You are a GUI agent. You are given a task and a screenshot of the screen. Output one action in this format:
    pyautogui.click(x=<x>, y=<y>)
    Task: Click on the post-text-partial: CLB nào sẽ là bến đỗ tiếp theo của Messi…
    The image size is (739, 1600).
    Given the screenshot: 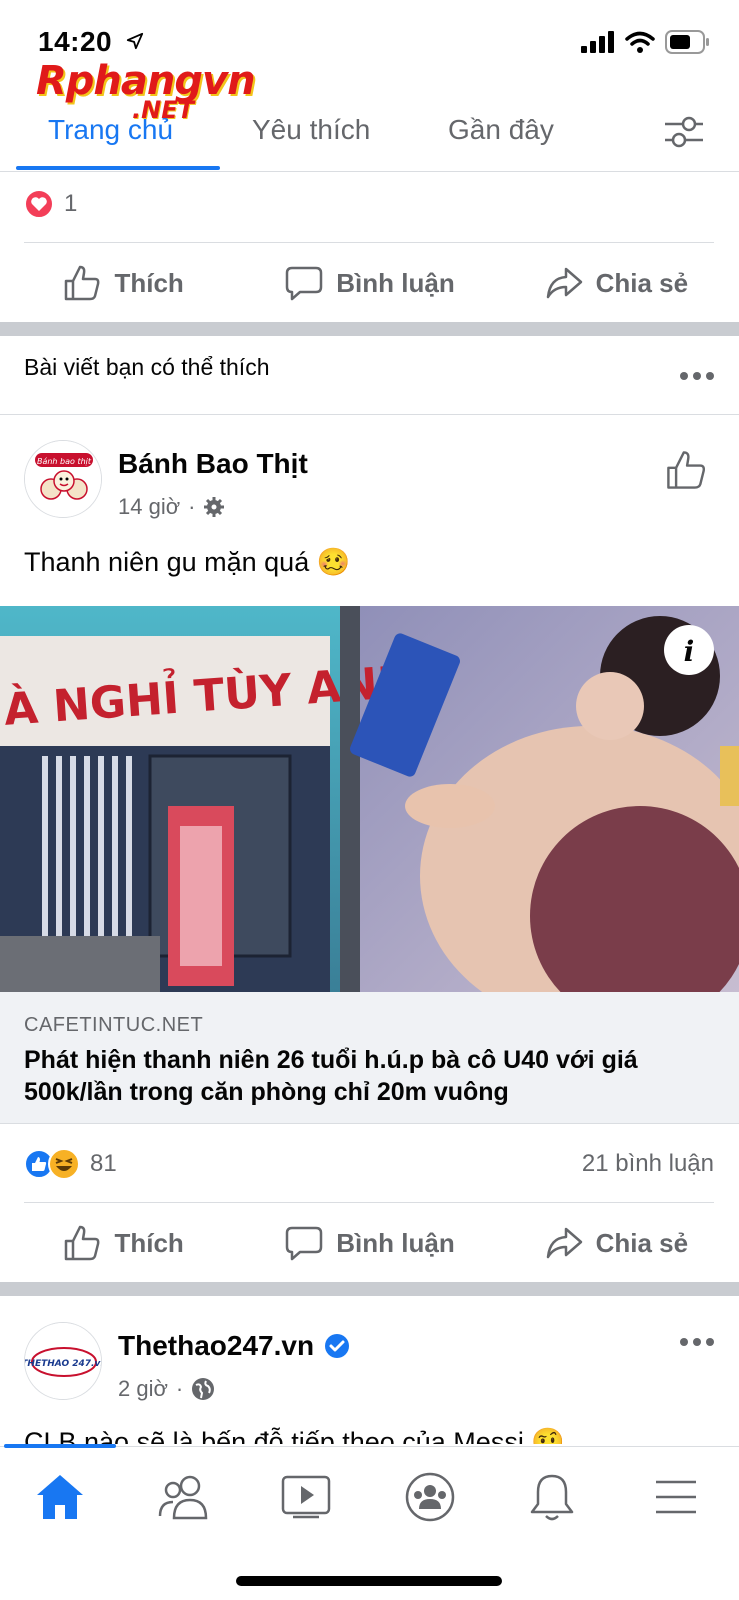 What is the action you would take?
    pyautogui.click(x=294, y=1435)
    